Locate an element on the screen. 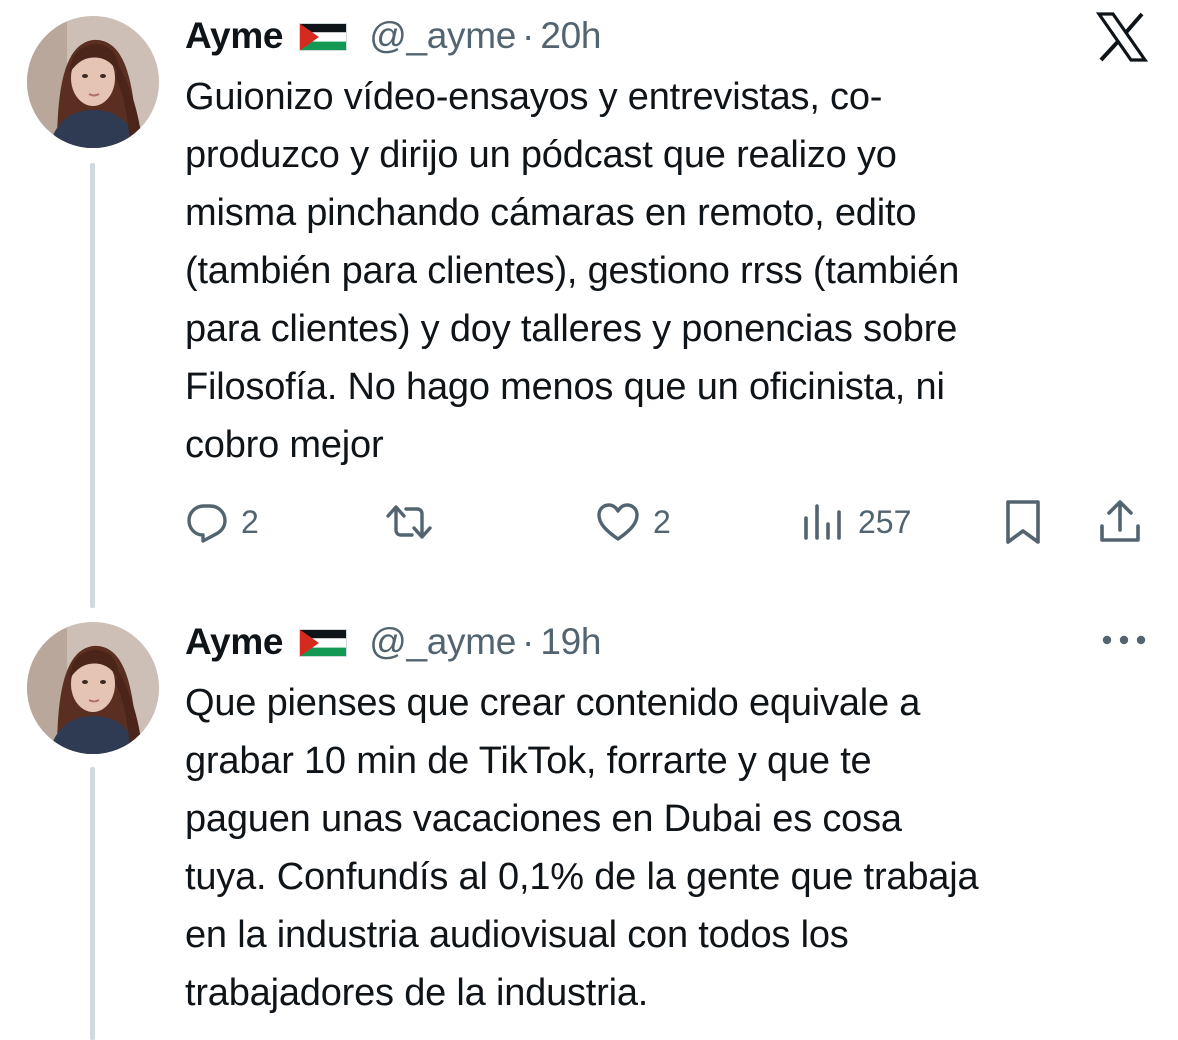  reply-button: 2 is located at coordinates (222, 522).